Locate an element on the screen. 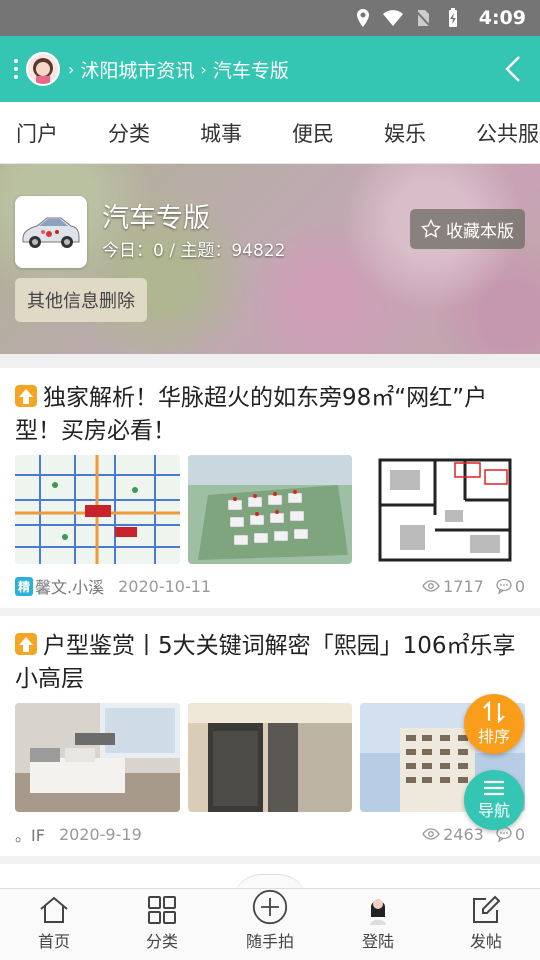 The image size is (540, 960). view-count: 2463 is located at coordinates (463, 834).